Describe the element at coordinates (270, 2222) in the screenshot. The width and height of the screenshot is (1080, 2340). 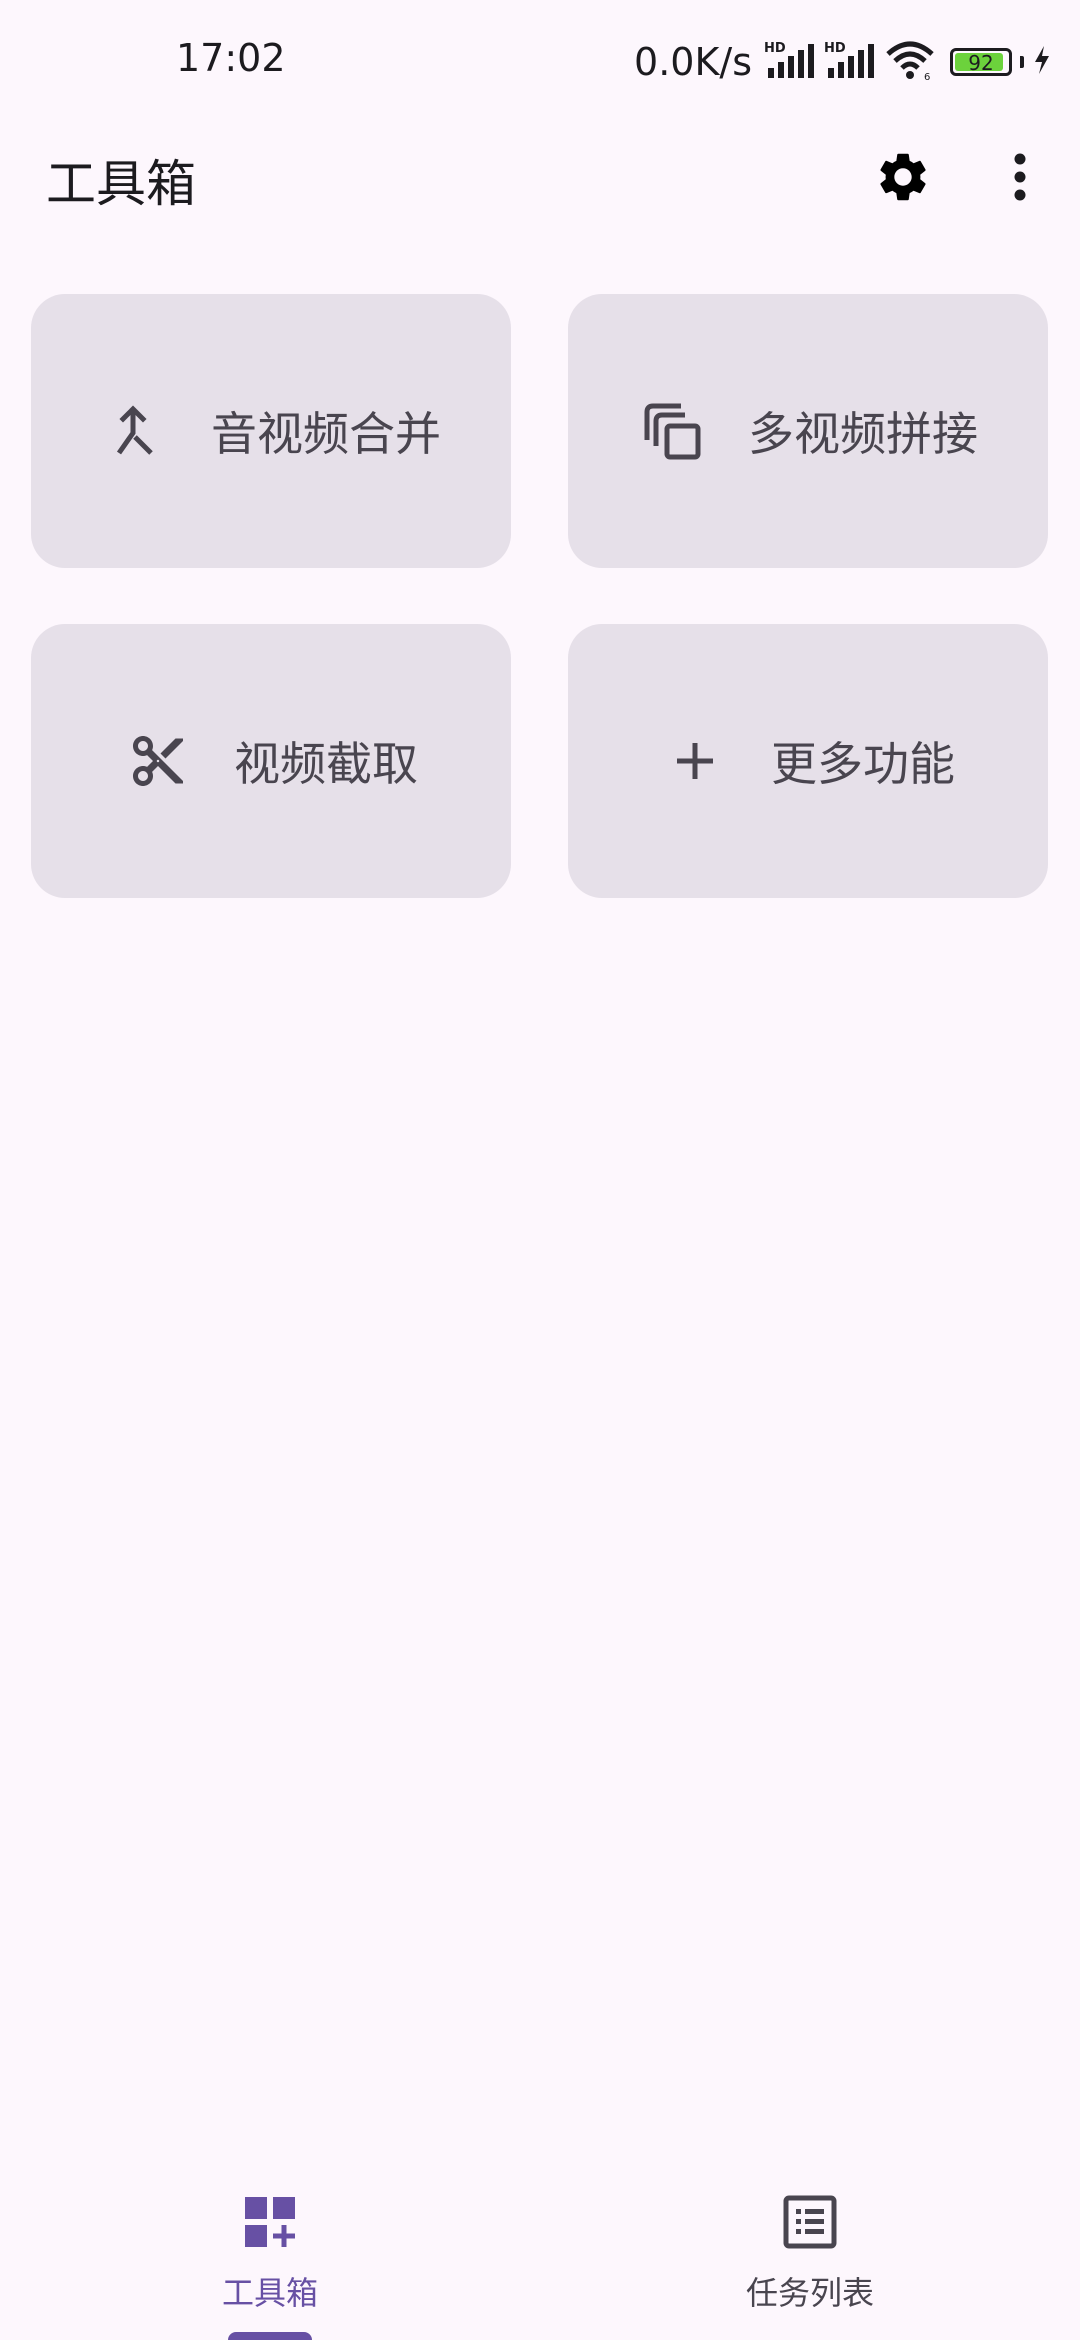
I see `dashboard-add-icon` at that location.